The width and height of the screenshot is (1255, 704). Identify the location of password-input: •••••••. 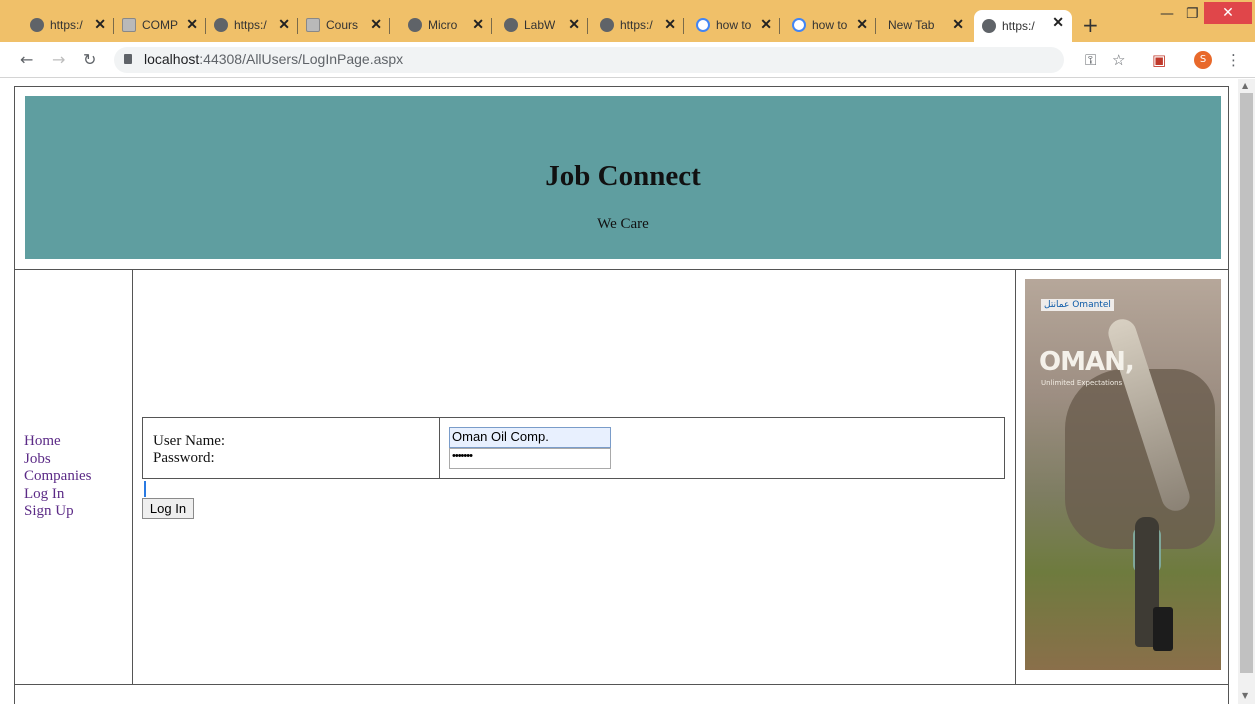
(530, 458).